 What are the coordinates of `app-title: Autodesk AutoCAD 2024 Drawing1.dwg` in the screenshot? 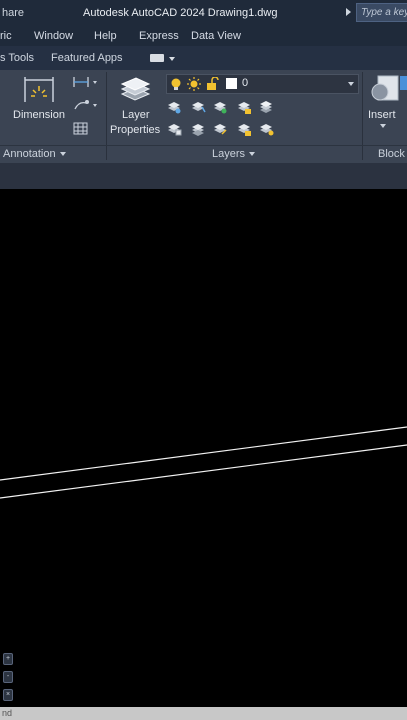 It's located at (180, 13).